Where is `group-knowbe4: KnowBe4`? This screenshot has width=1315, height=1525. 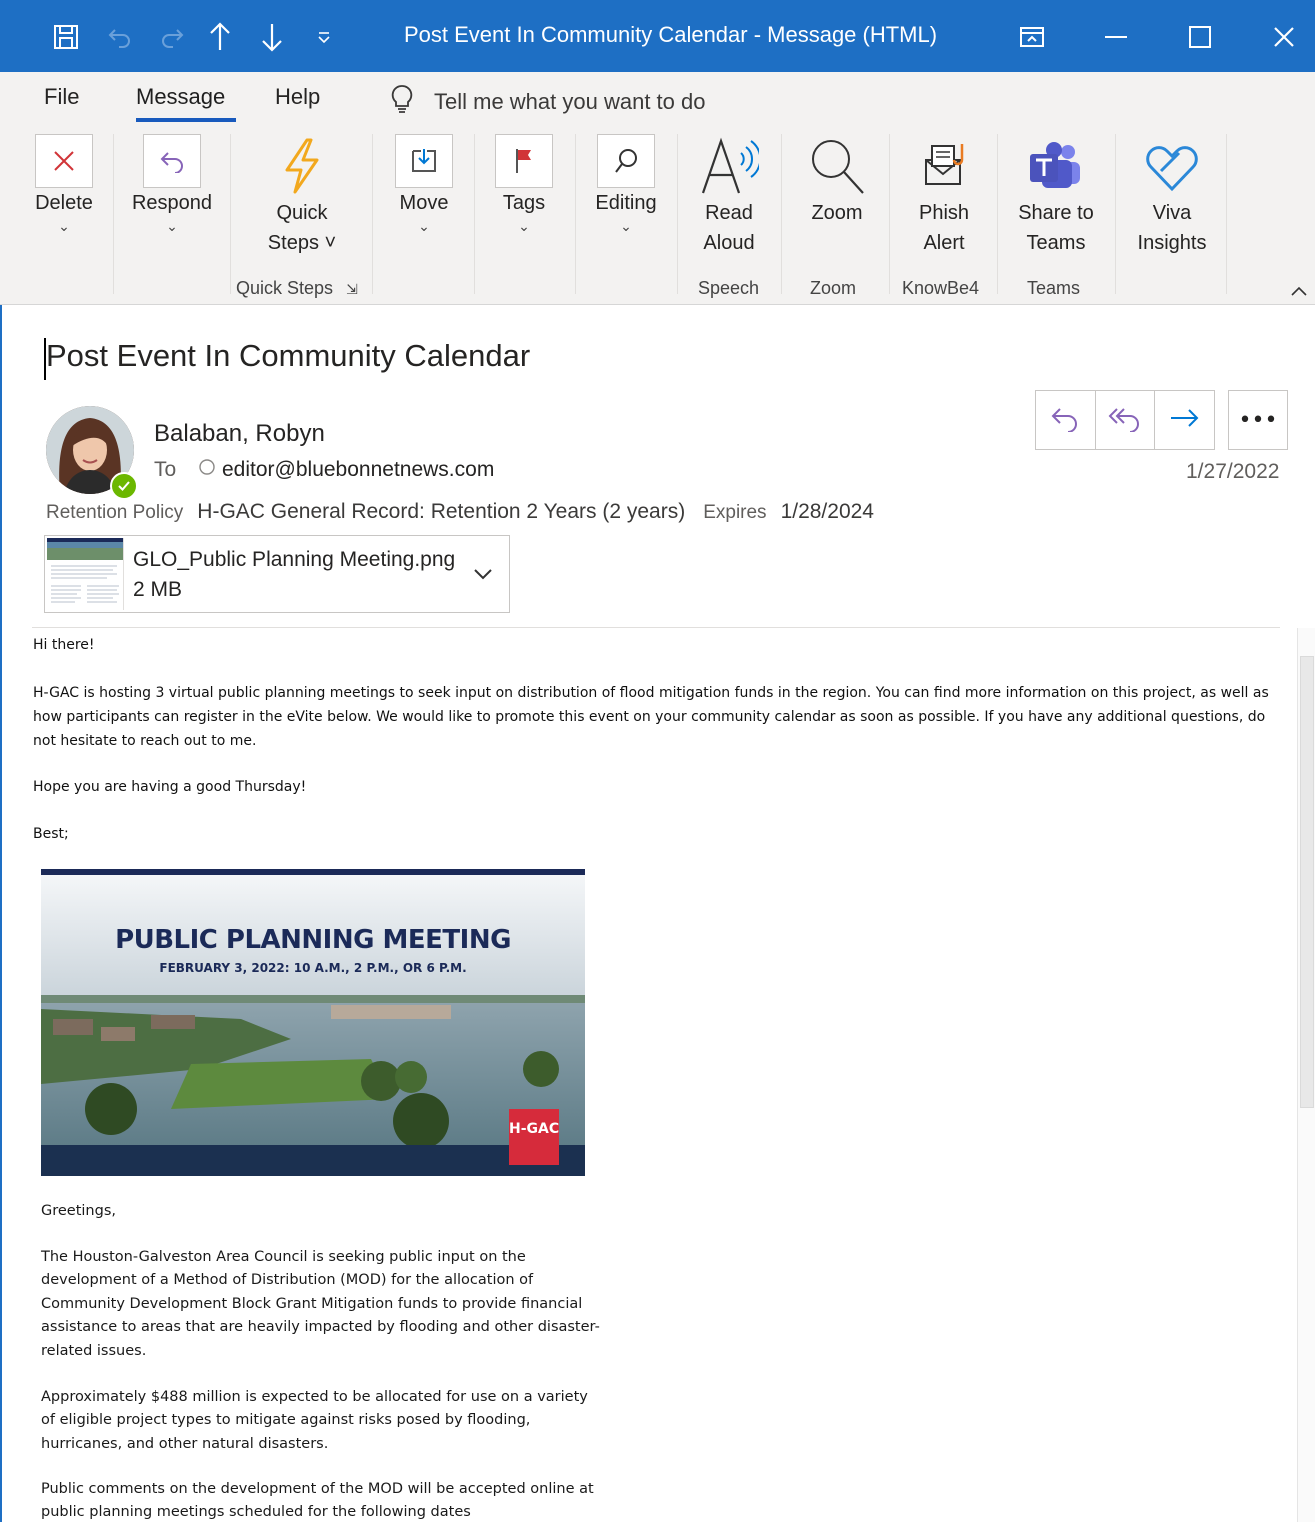 group-knowbe4: KnowBe4 is located at coordinates (941, 288).